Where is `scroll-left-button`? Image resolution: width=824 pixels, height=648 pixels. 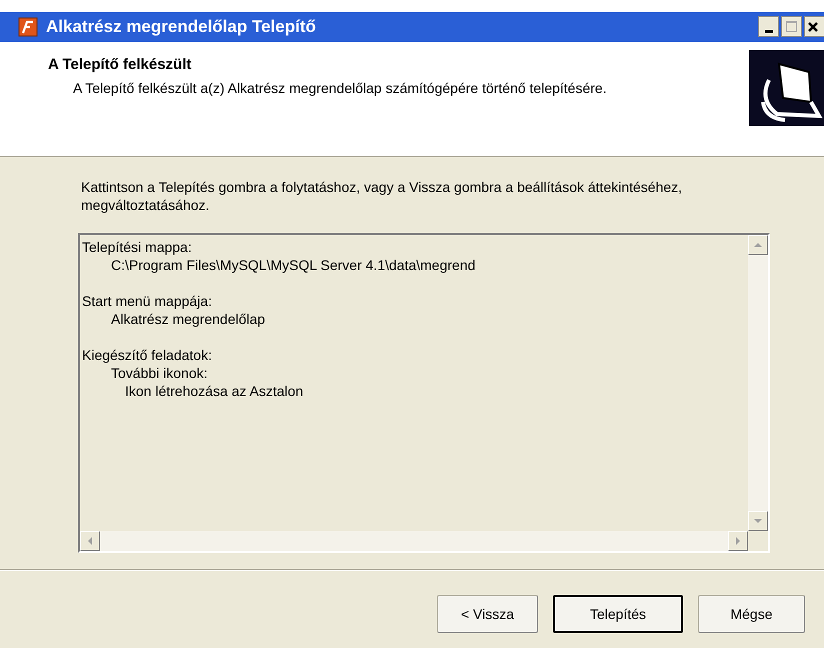 scroll-left-button is located at coordinates (90, 541).